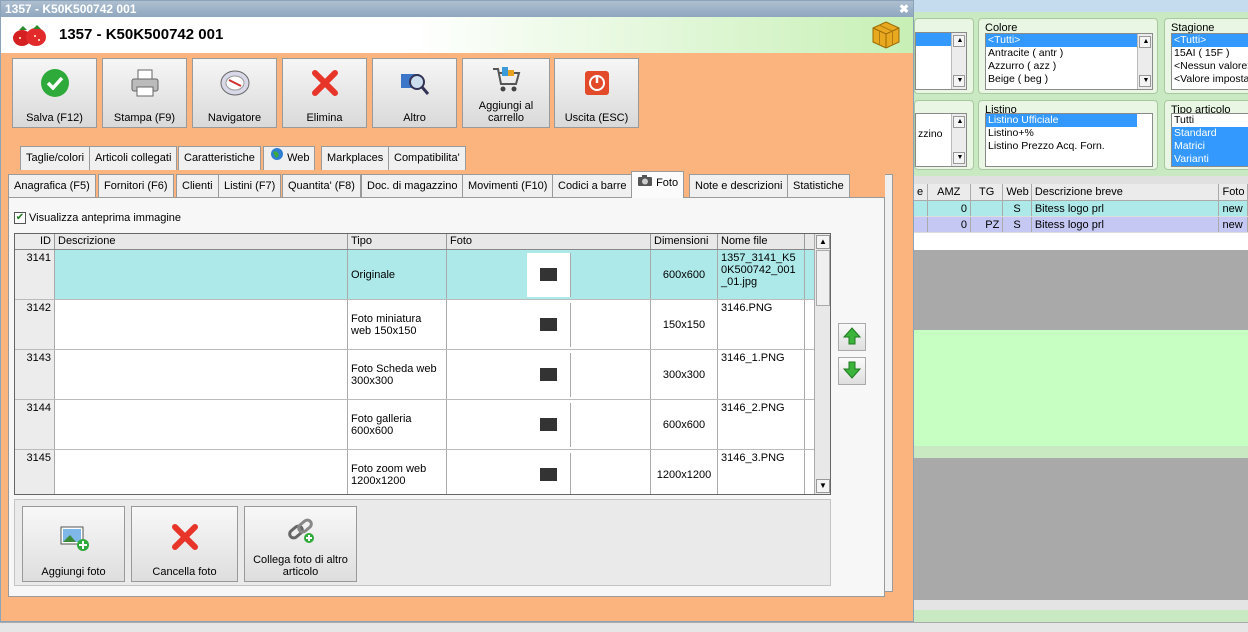  I want to click on move-down-button, so click(852, 371).